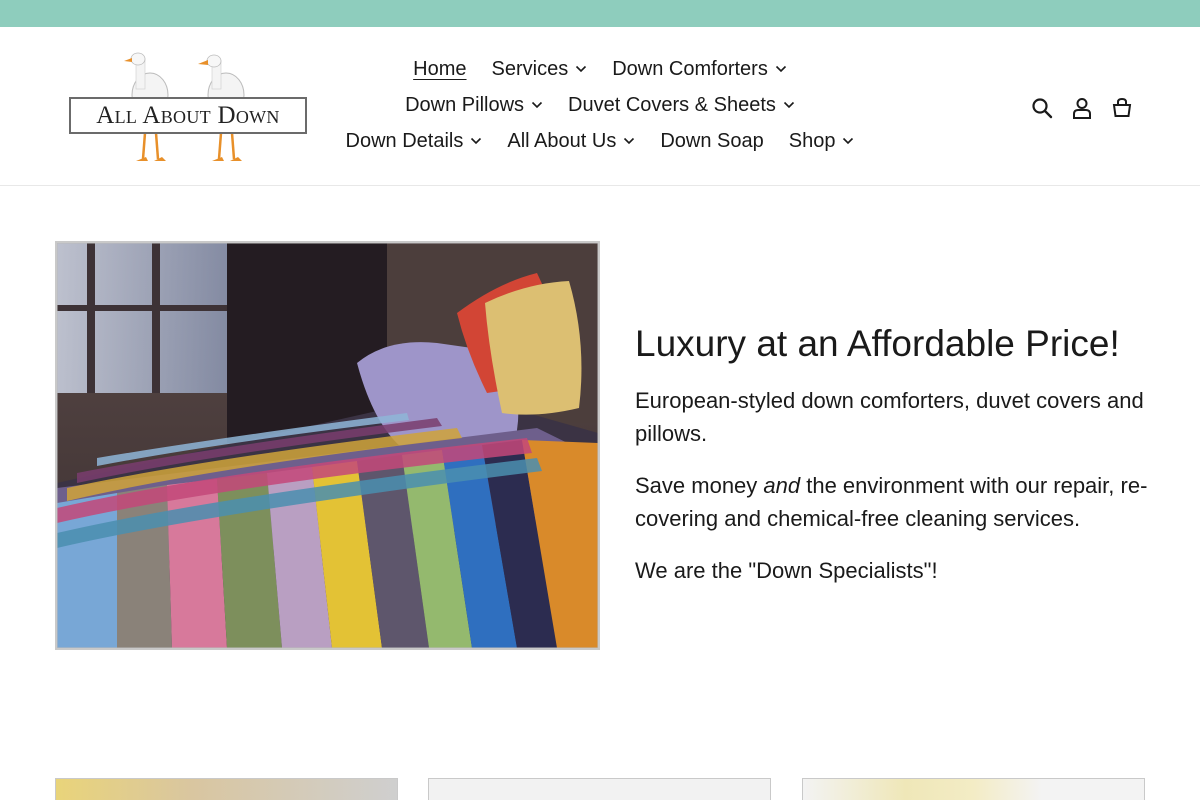 Image resolution: width=1200 pixels, height=800 pixels. I want to click on account-button, so click(1082, 108).